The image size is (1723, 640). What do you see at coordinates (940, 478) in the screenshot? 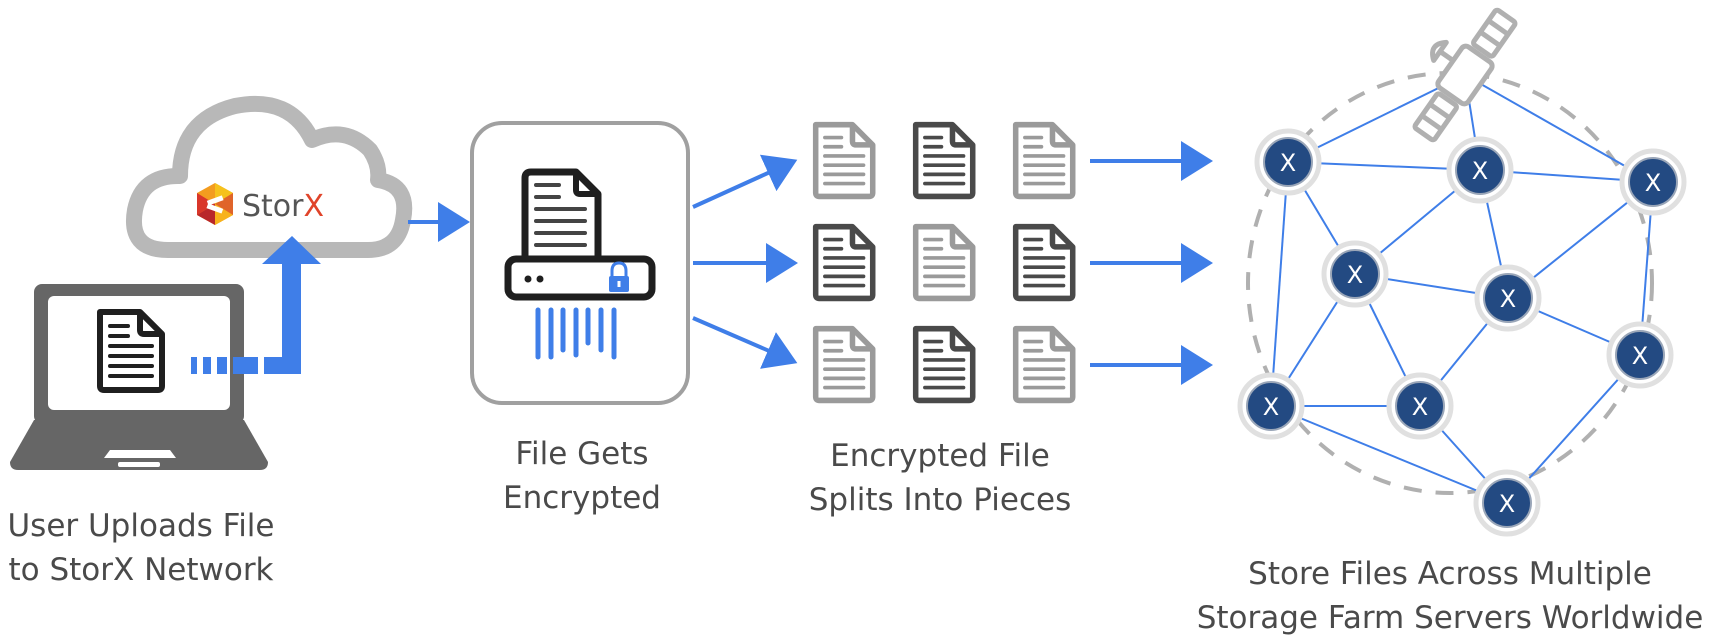
I see `caption-split: Encrypted File Splits Into Pieces` at bounding box center [940, 478].